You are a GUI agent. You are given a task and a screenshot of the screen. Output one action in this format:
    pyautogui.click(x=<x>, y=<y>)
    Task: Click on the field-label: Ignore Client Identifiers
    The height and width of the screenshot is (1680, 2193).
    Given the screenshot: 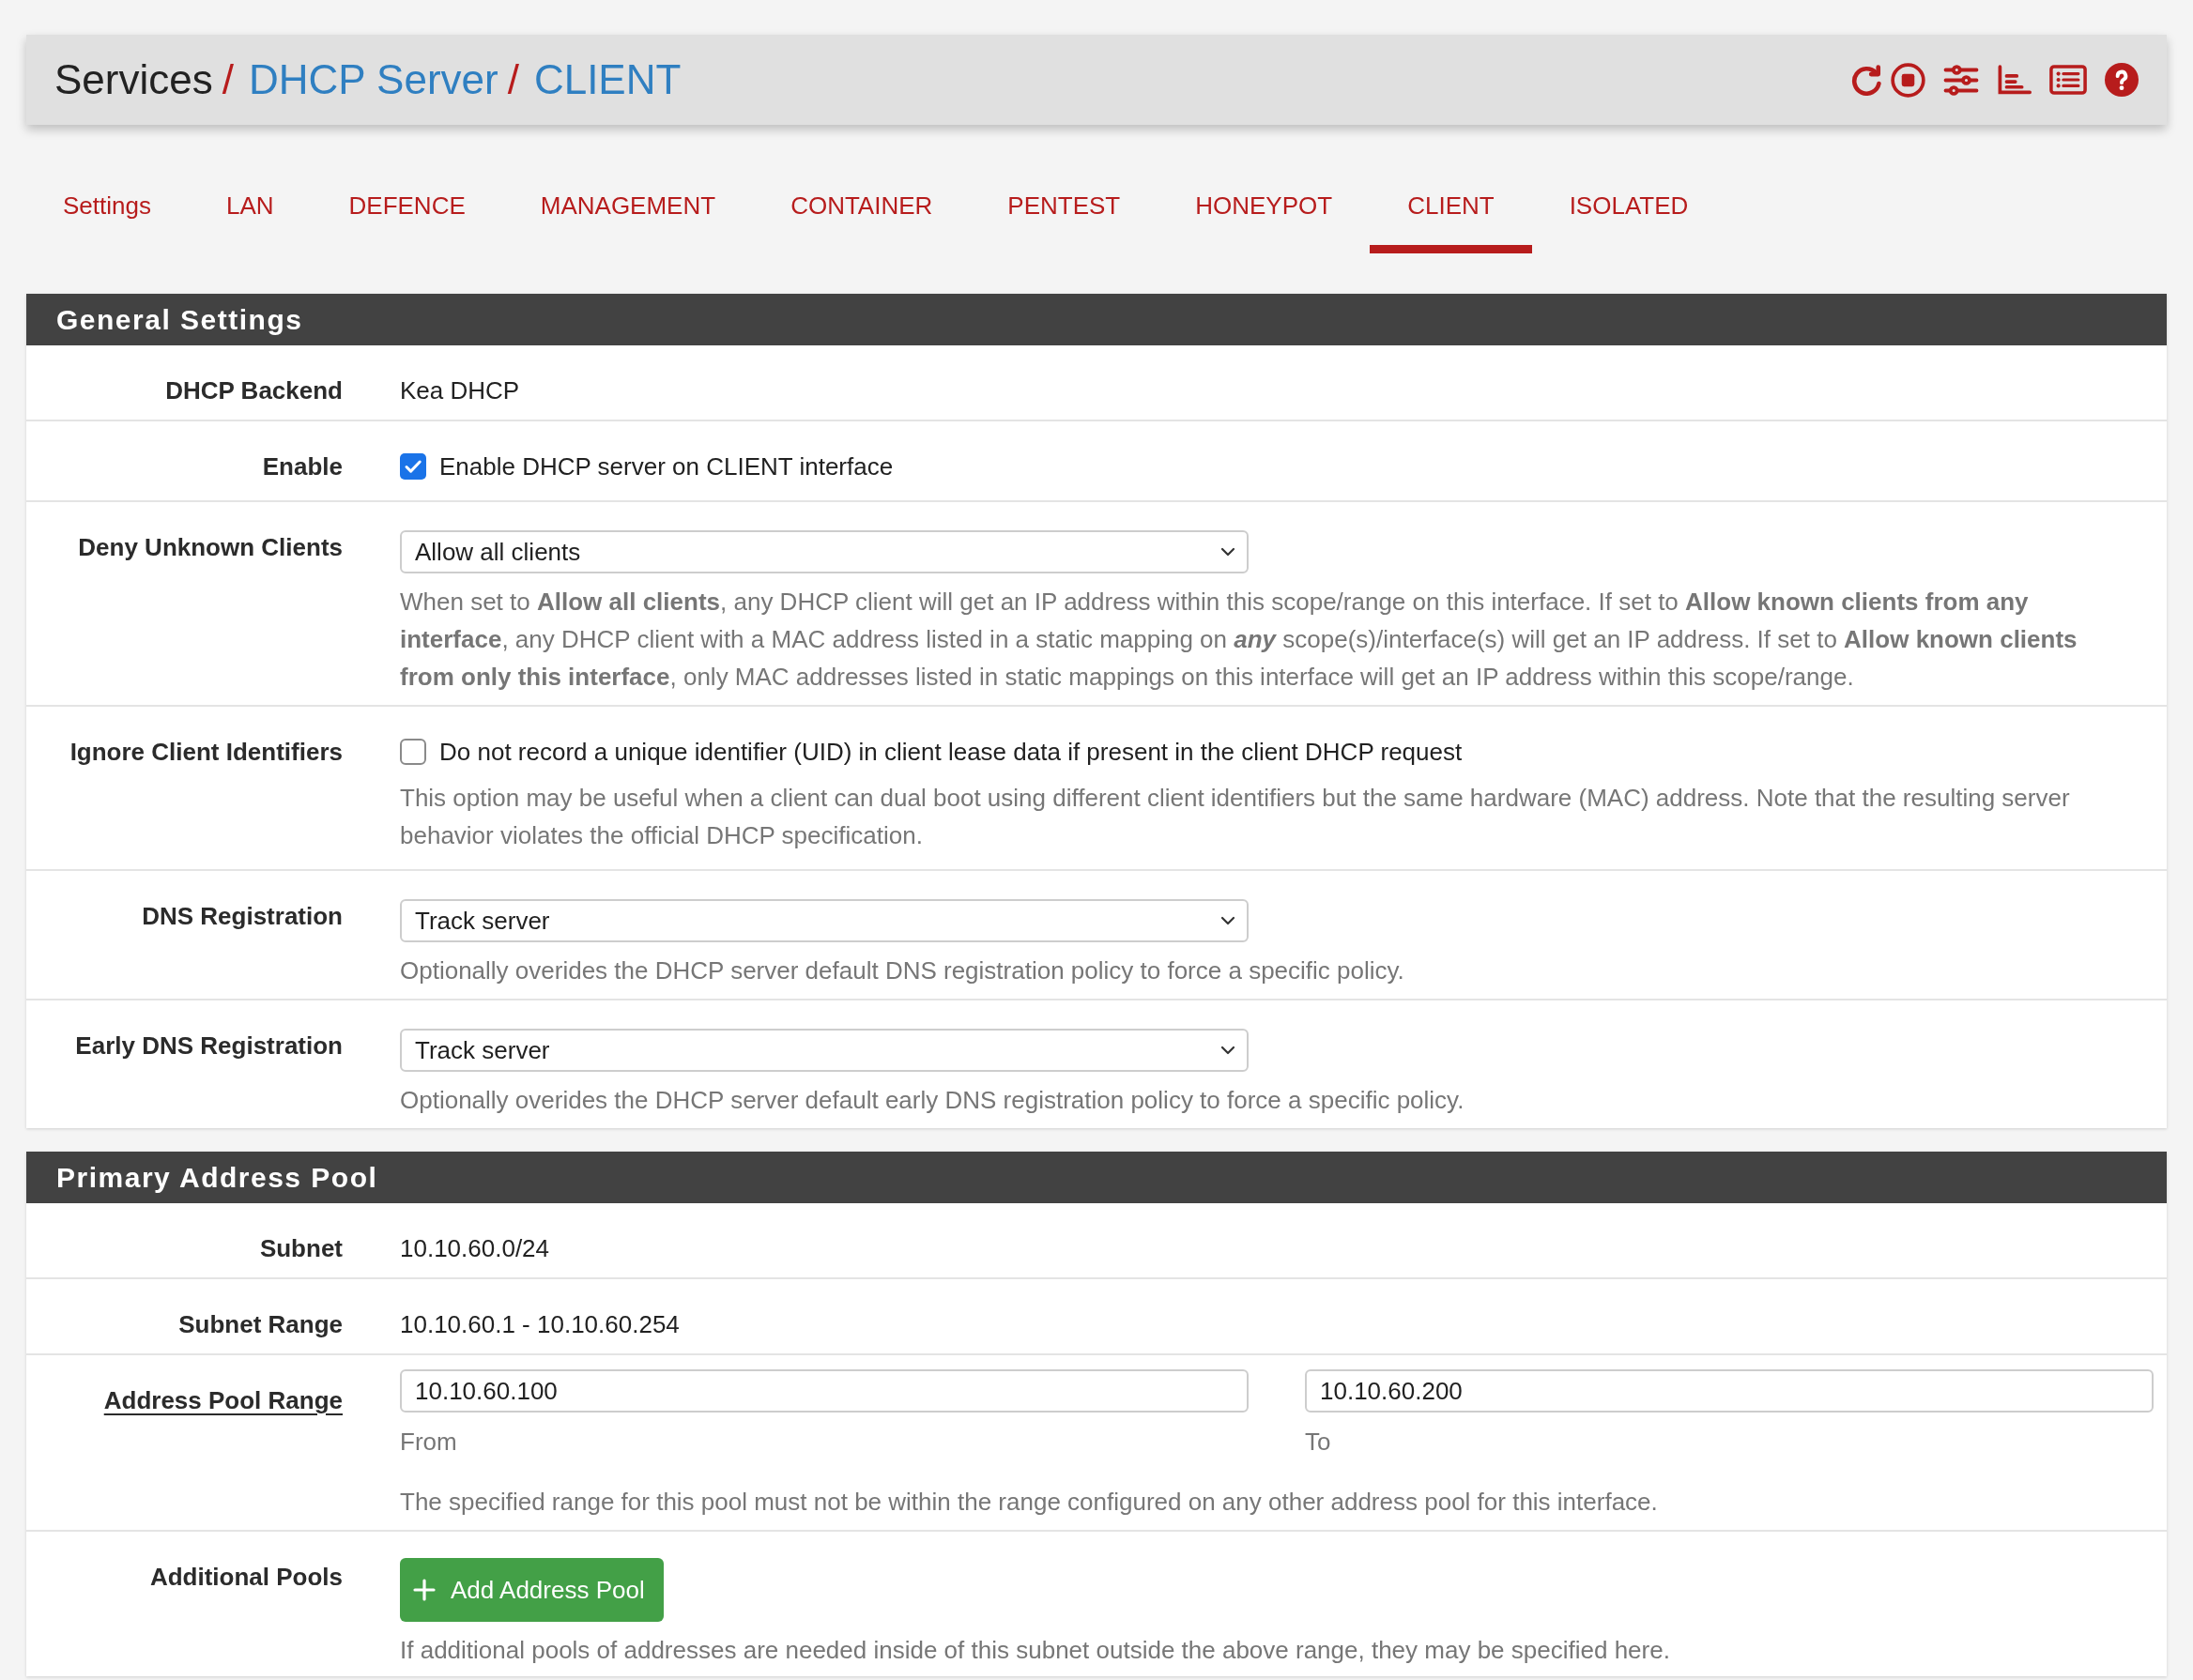 What is the action you would take?
    pyautogui.click(x=206, y=752)
    